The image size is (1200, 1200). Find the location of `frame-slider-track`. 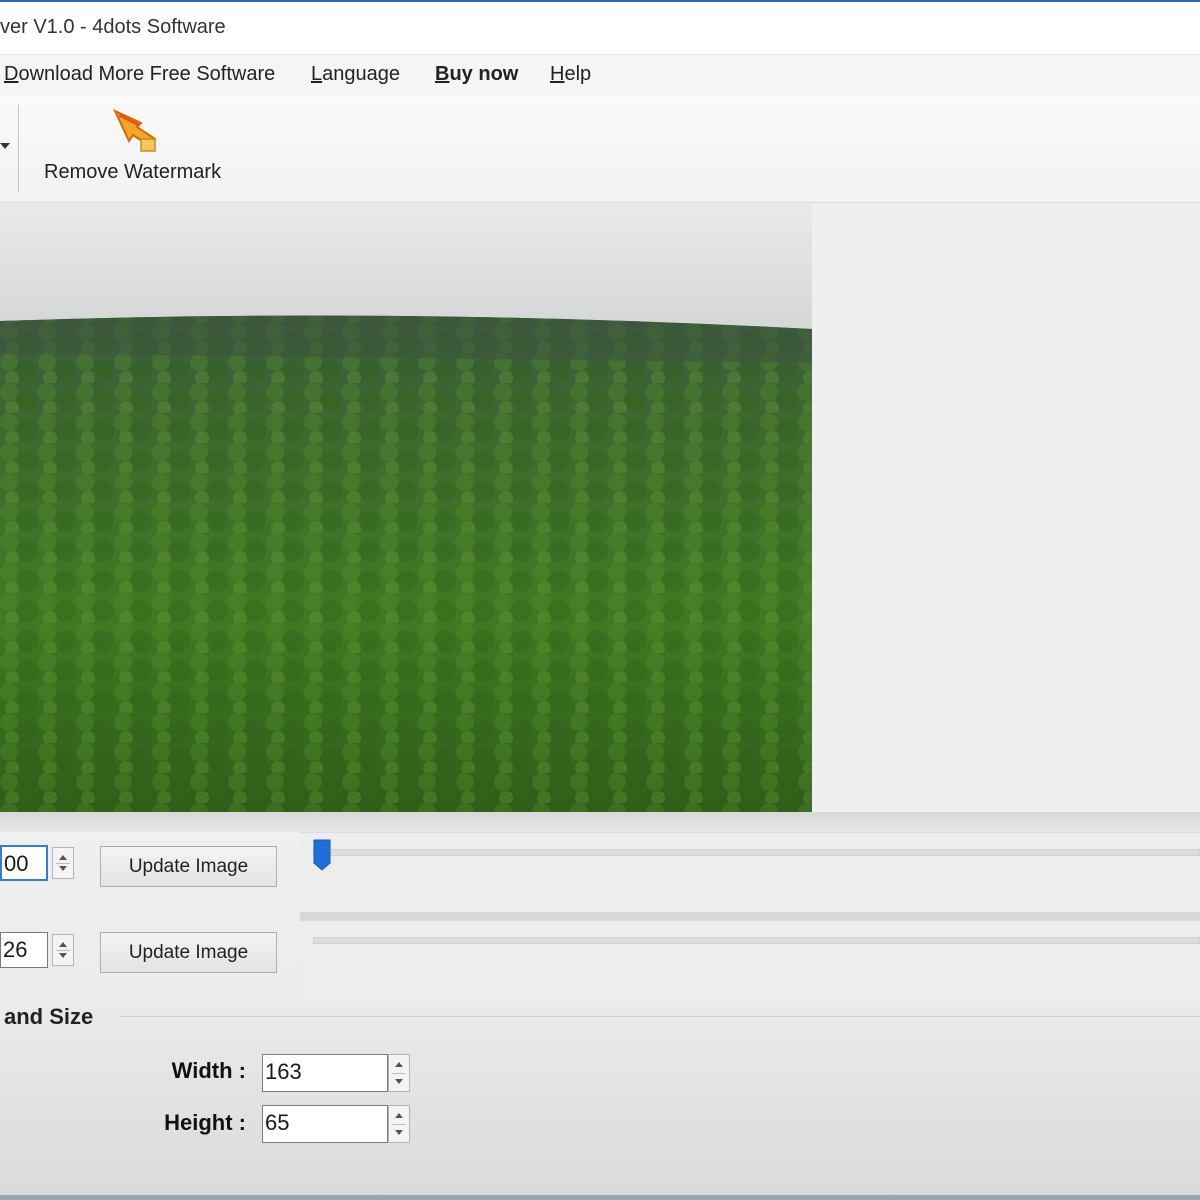

frame-slider-track is located at coordinates (756, 940).